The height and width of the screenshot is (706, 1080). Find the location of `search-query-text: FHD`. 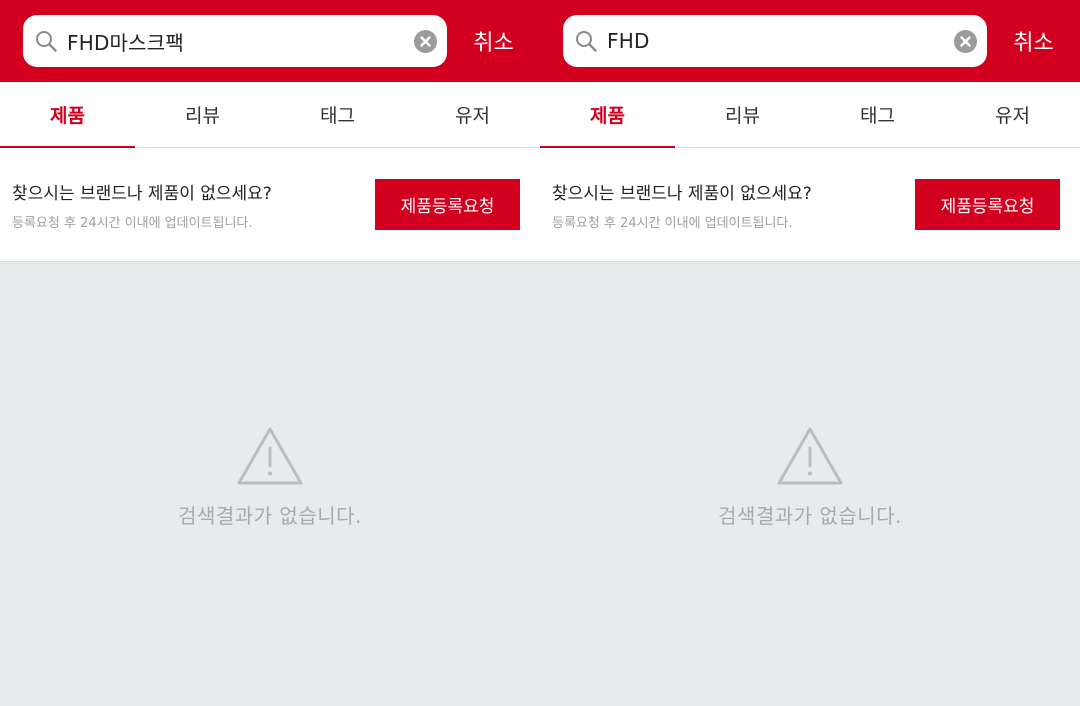

search-query-text: FHD is located at coordinates (628, 41).